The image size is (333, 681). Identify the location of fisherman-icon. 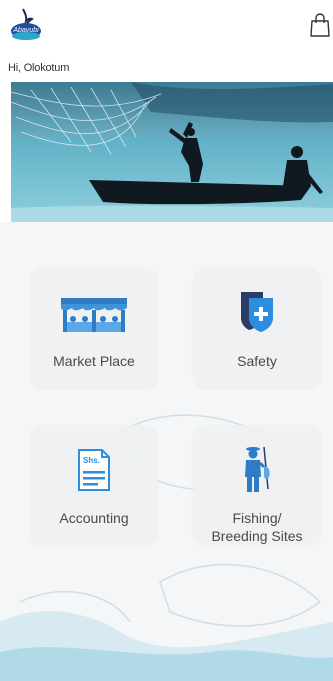
(257, 469).